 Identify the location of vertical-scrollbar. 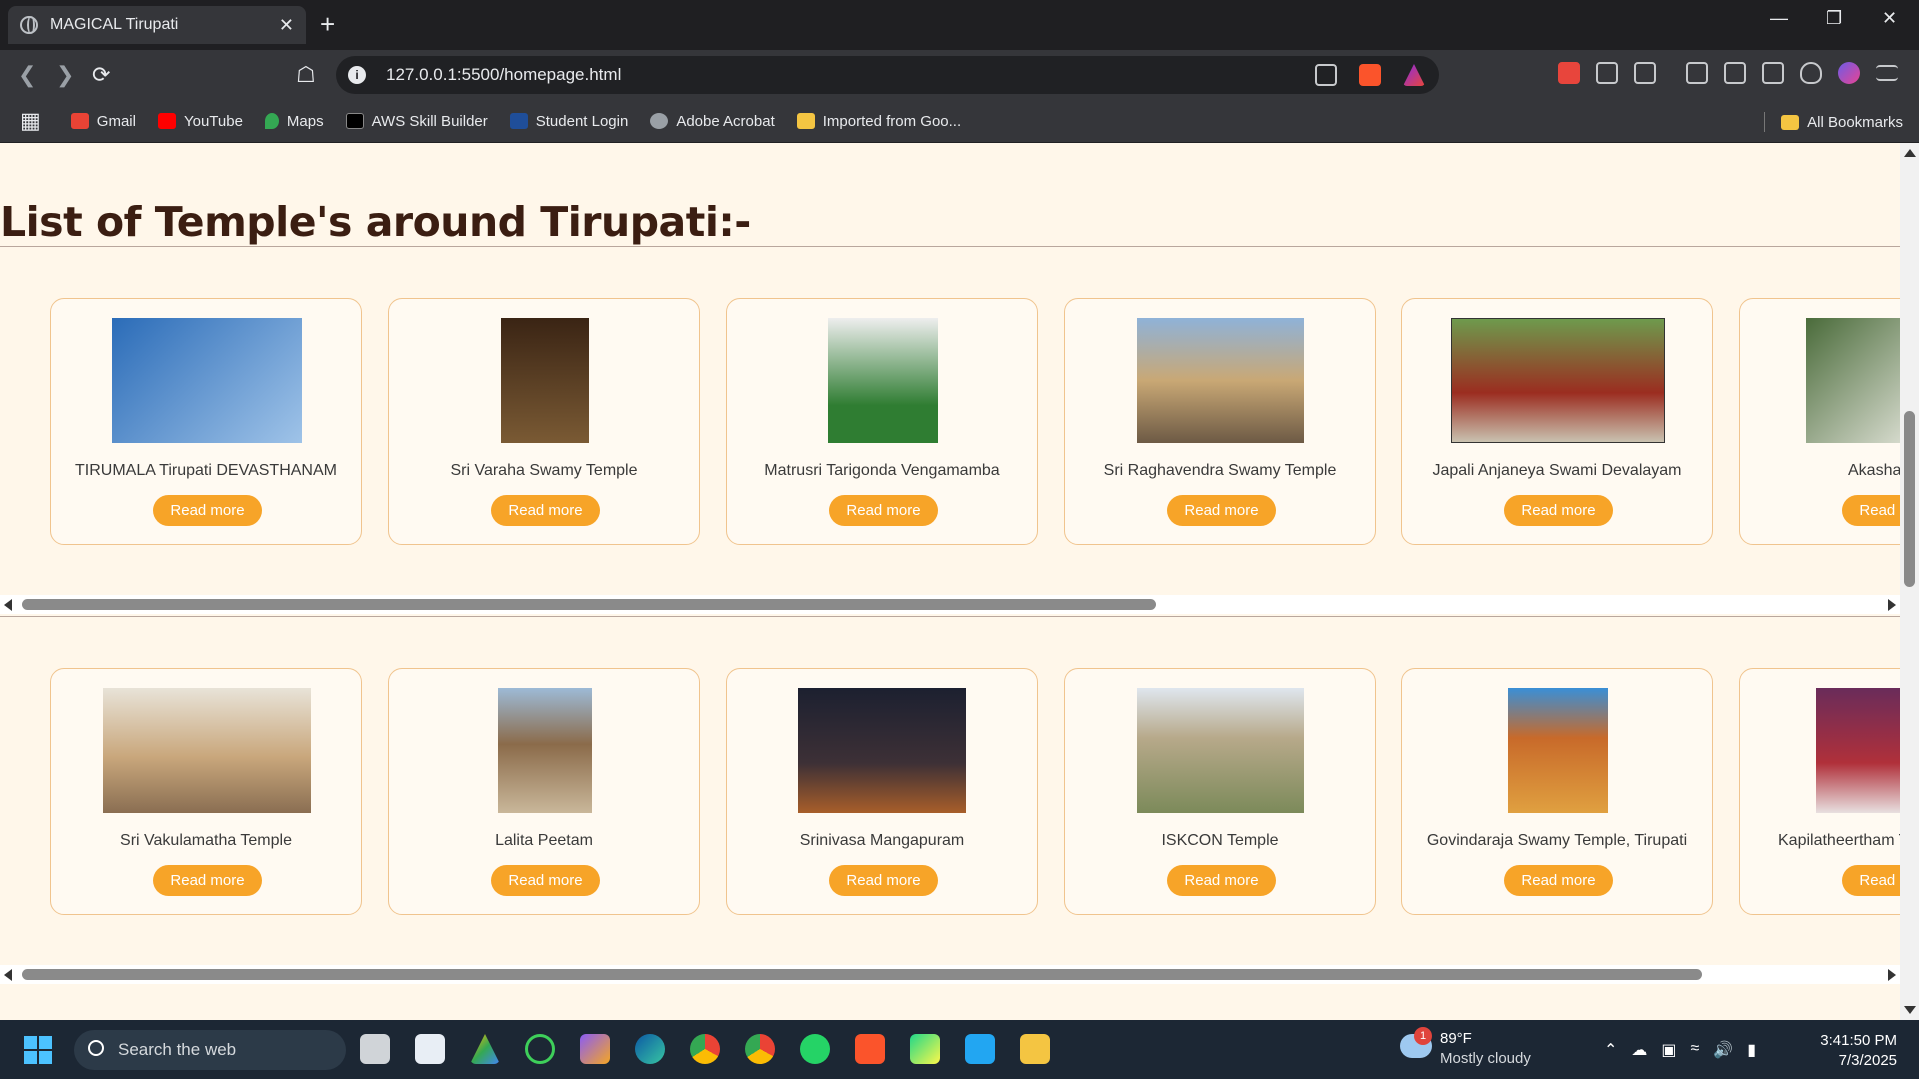
(1909, 581).